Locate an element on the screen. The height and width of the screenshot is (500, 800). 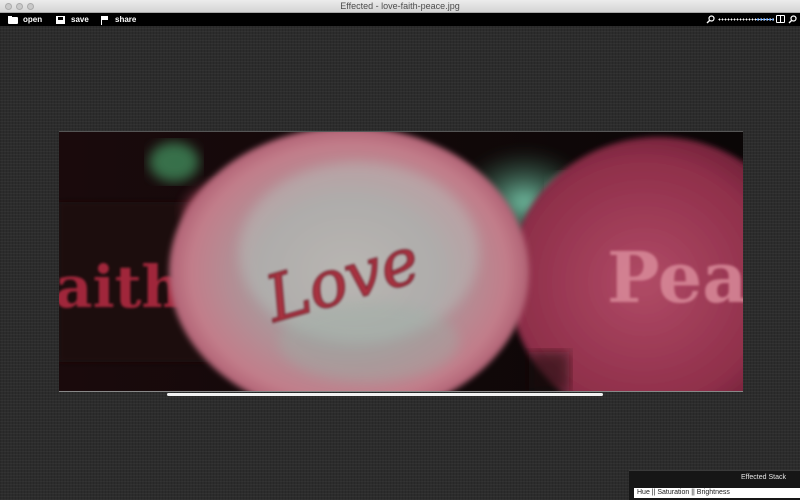
save-disk-icon is located at coordinates (61, 19).